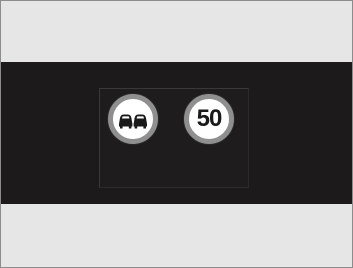  I want to click on speed-limit-value: 50, so click(209, 118).